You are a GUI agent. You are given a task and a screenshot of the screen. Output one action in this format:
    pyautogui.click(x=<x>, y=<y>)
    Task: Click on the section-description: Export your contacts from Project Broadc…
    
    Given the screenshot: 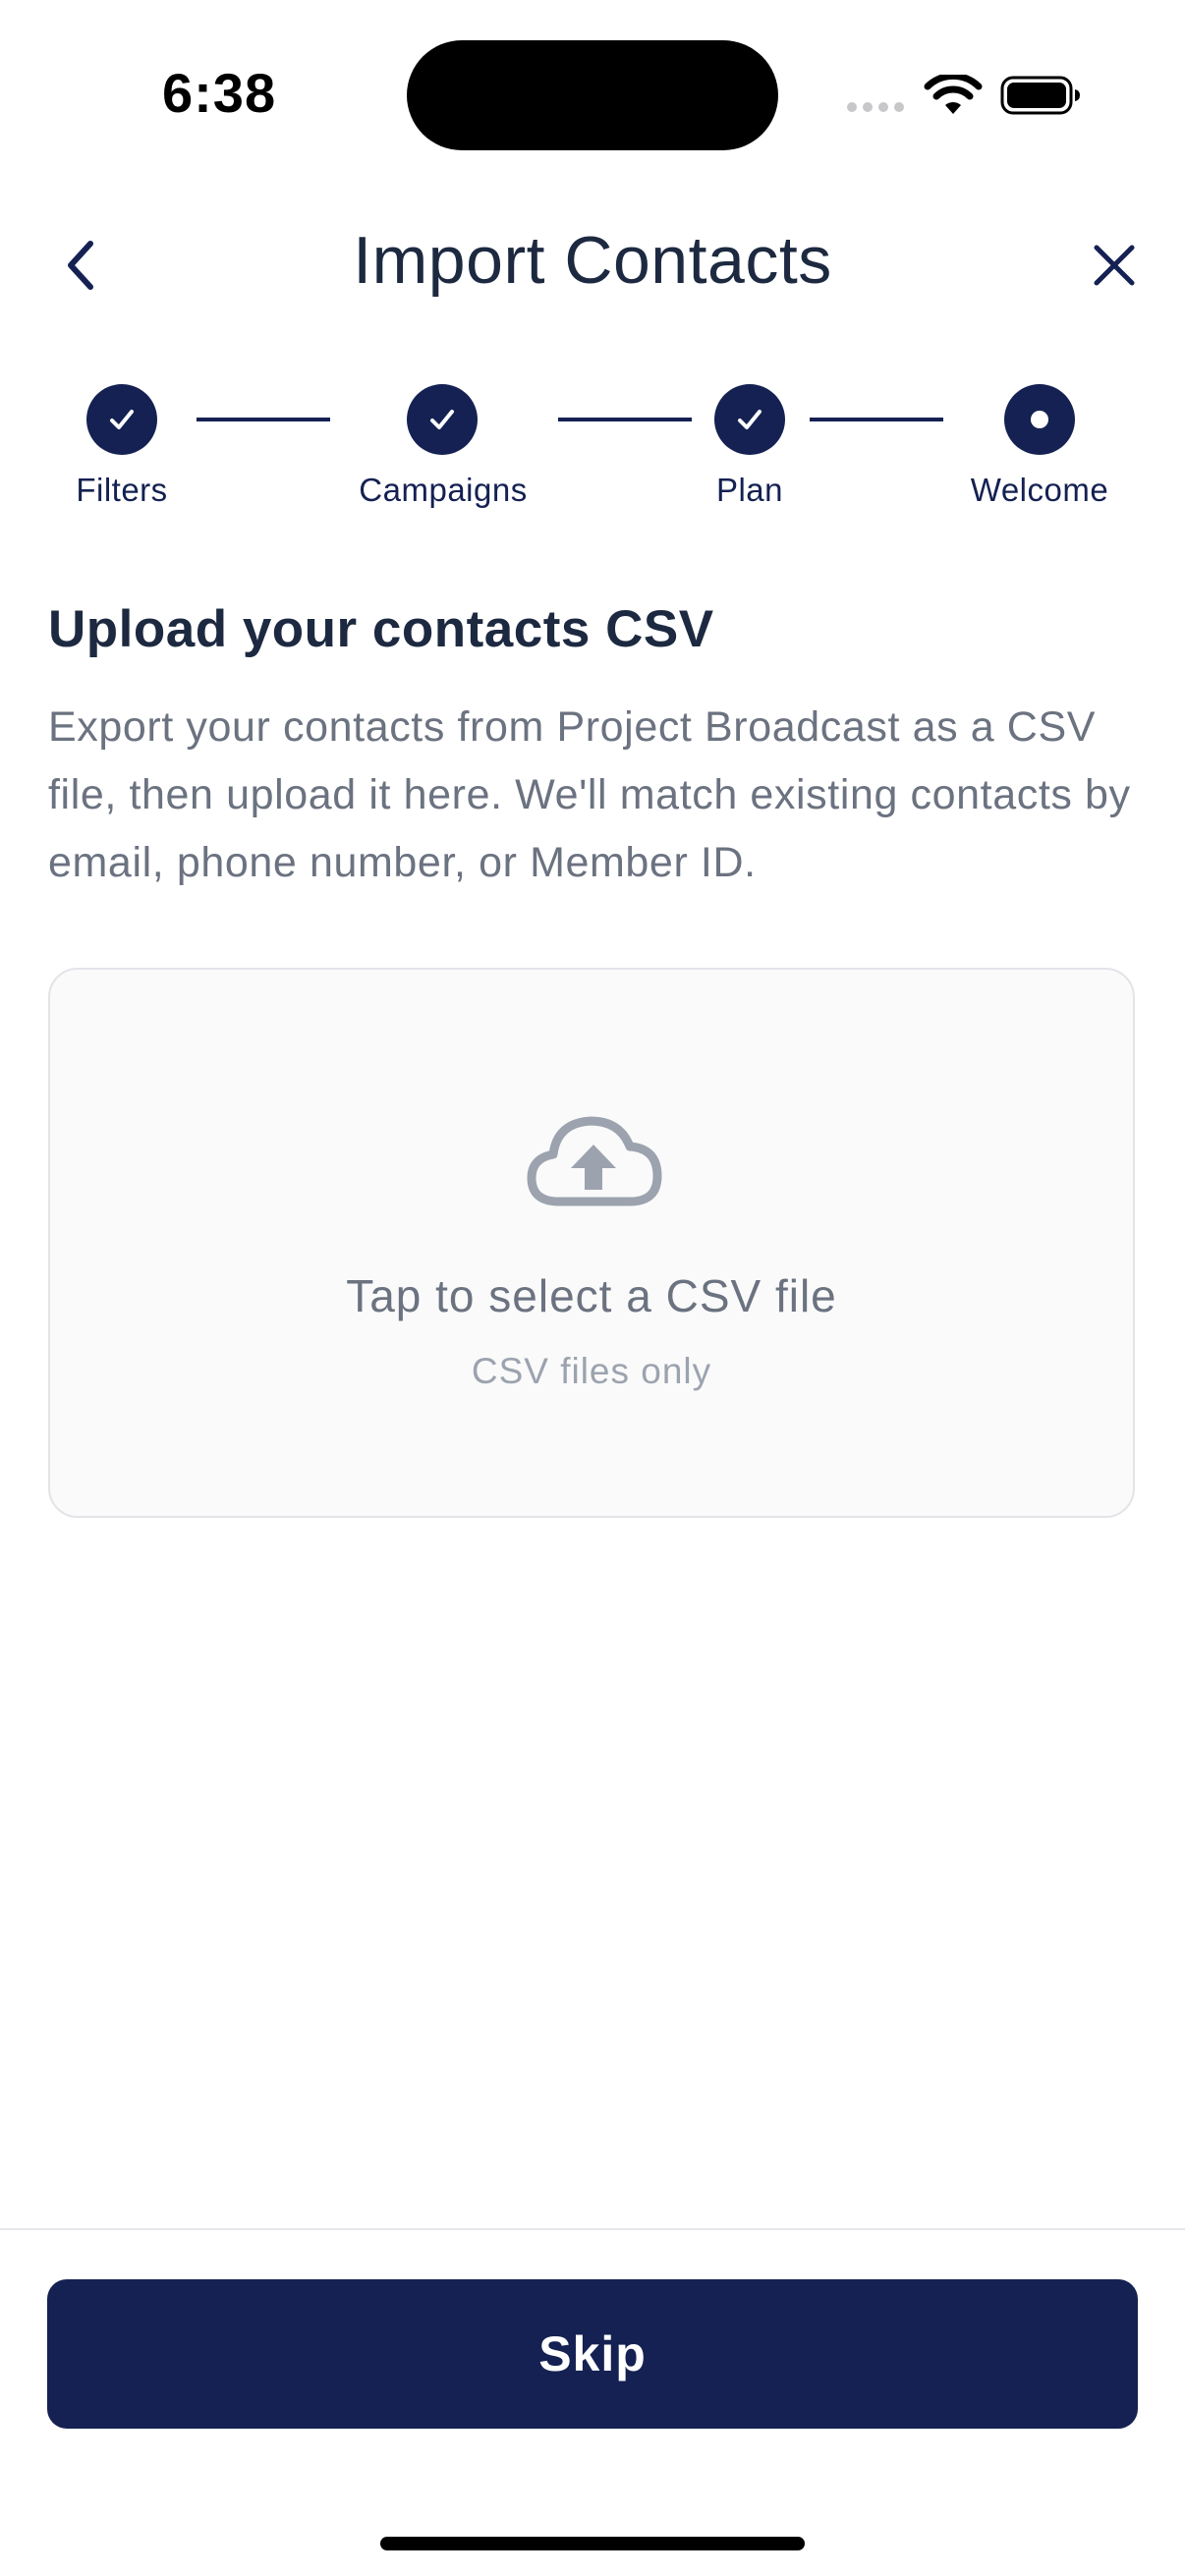 What is the action you would take?
    pyautogui.click(x=590, y=794)
    